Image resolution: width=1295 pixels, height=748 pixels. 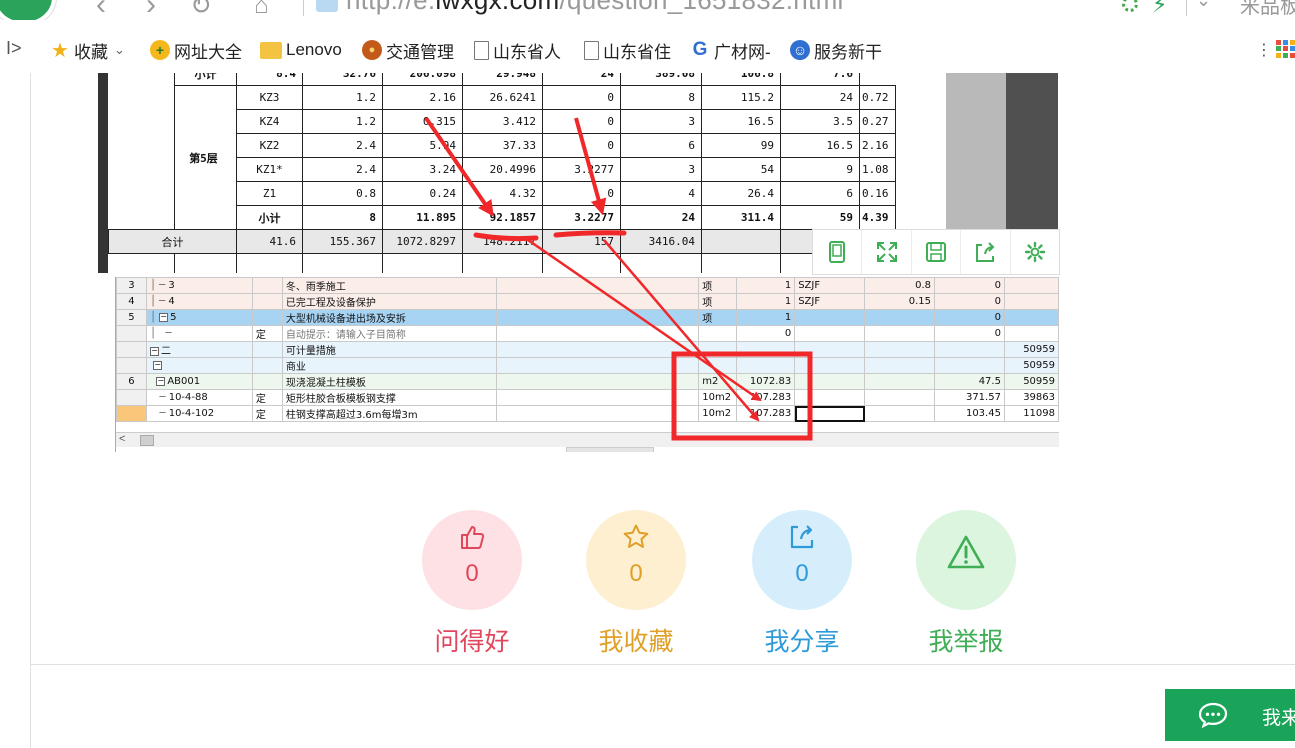 What do you see at coordinates (1264, 50) in the screenshot?
I see `more-icon: ⋮` at bounding box center [1264, 50].